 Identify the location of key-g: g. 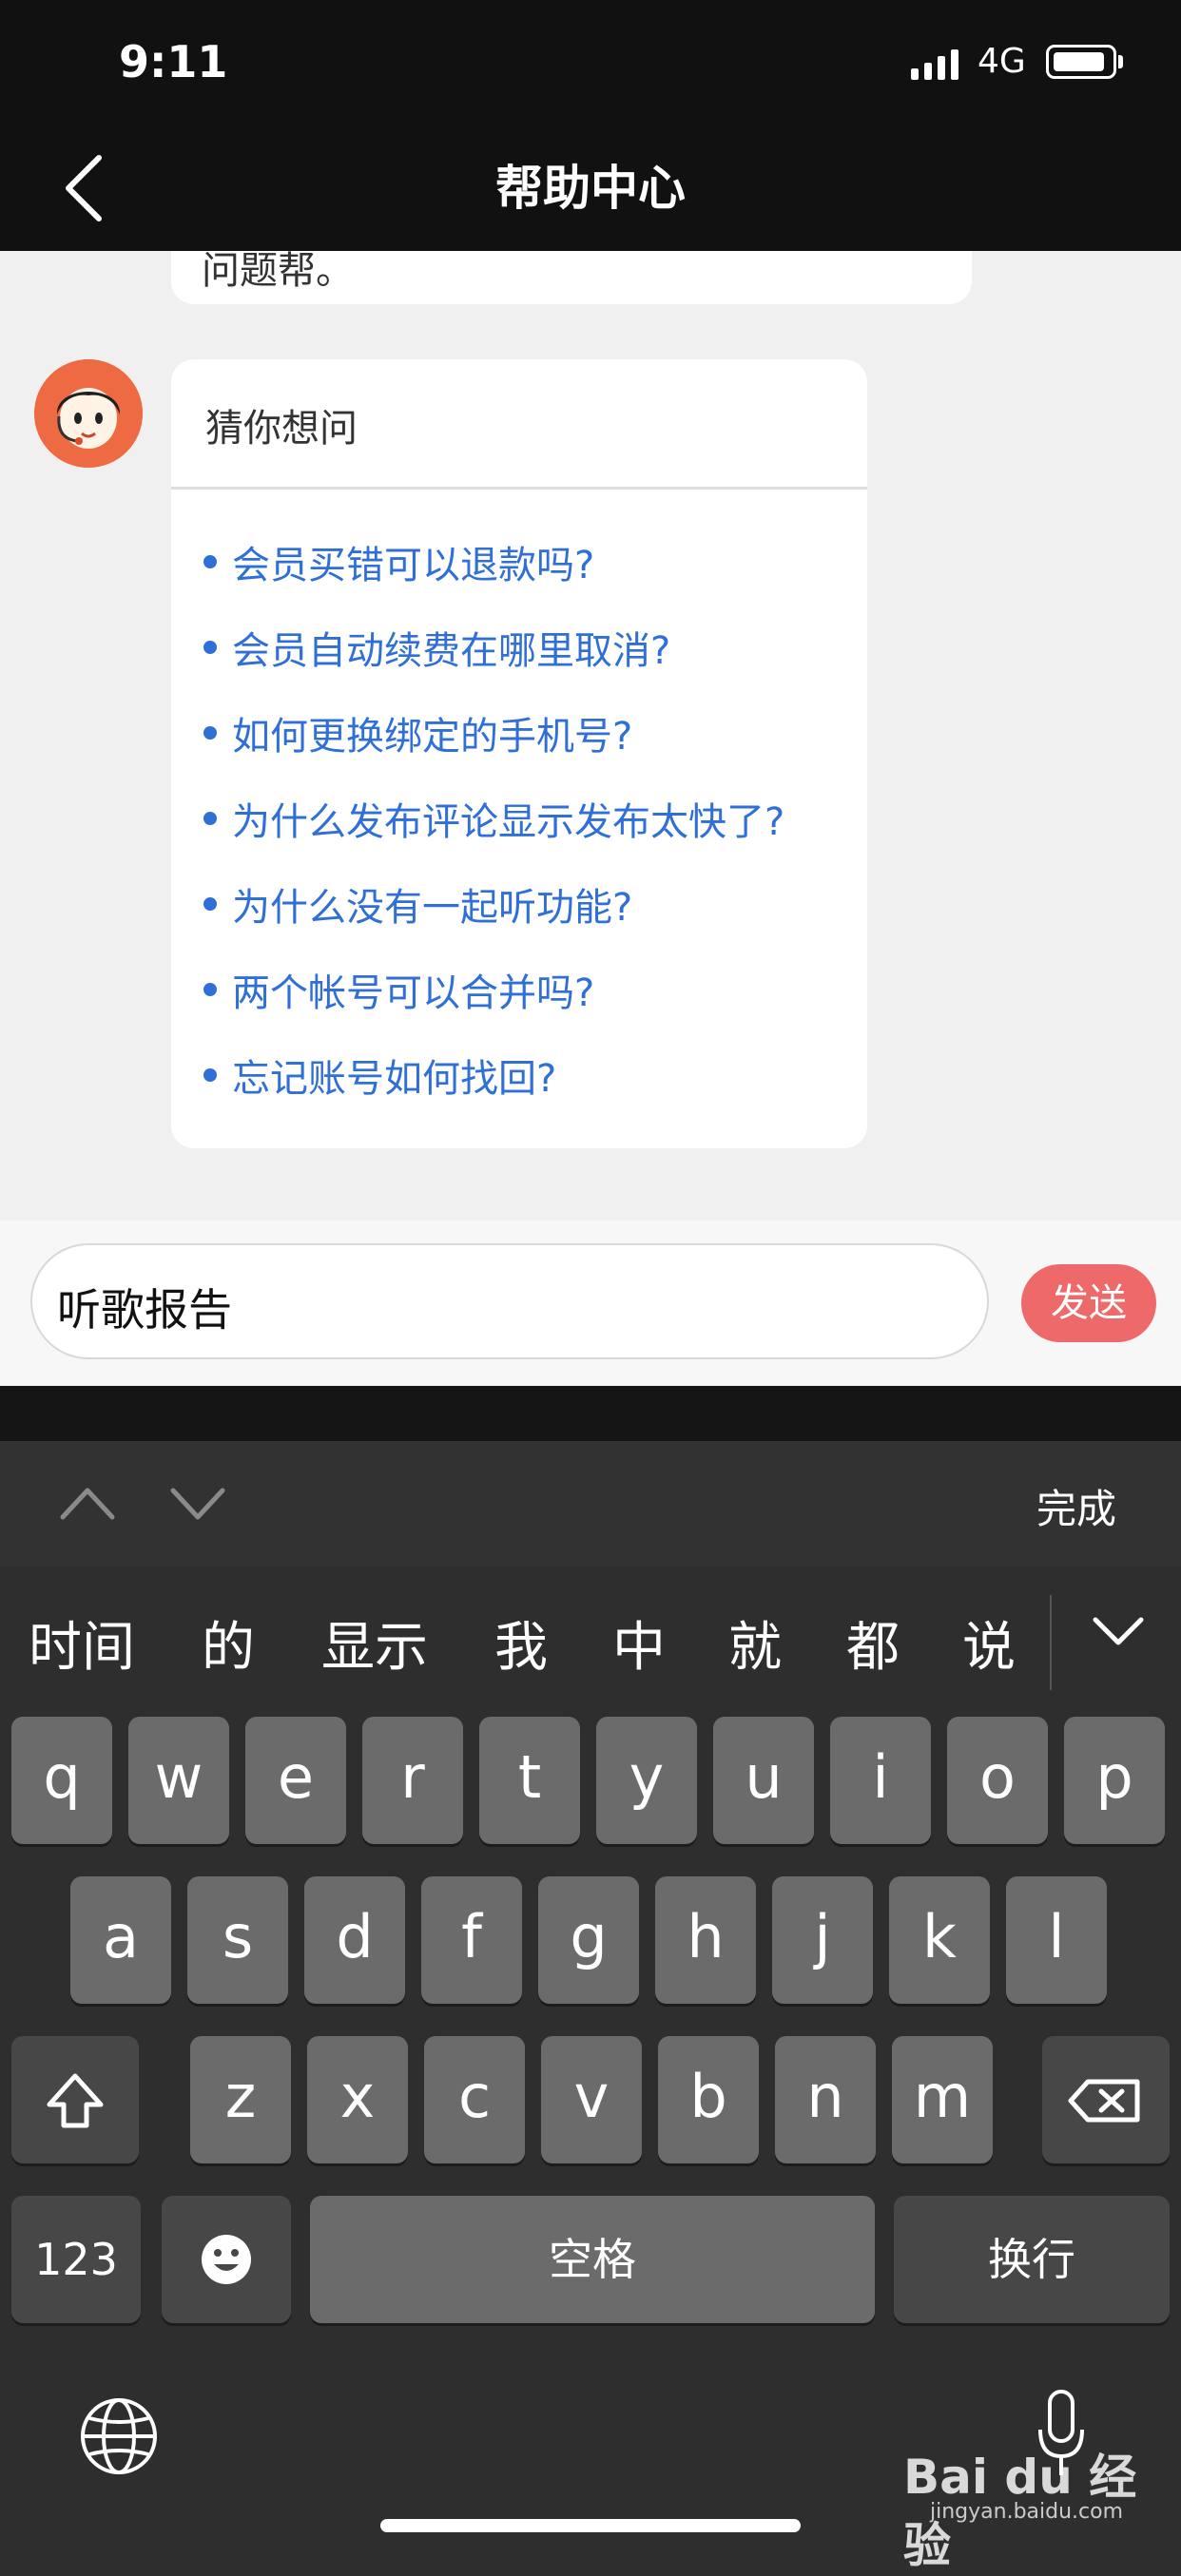
(588, 1940).